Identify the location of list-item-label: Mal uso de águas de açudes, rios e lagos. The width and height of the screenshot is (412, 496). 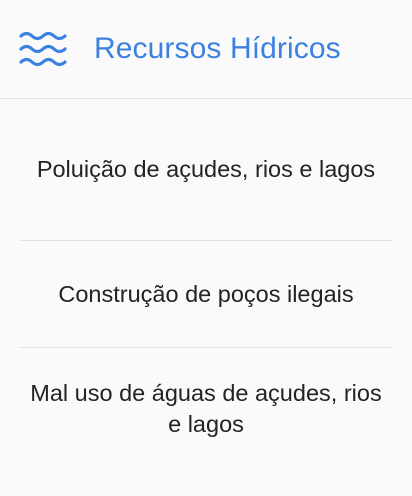
(206, 408).